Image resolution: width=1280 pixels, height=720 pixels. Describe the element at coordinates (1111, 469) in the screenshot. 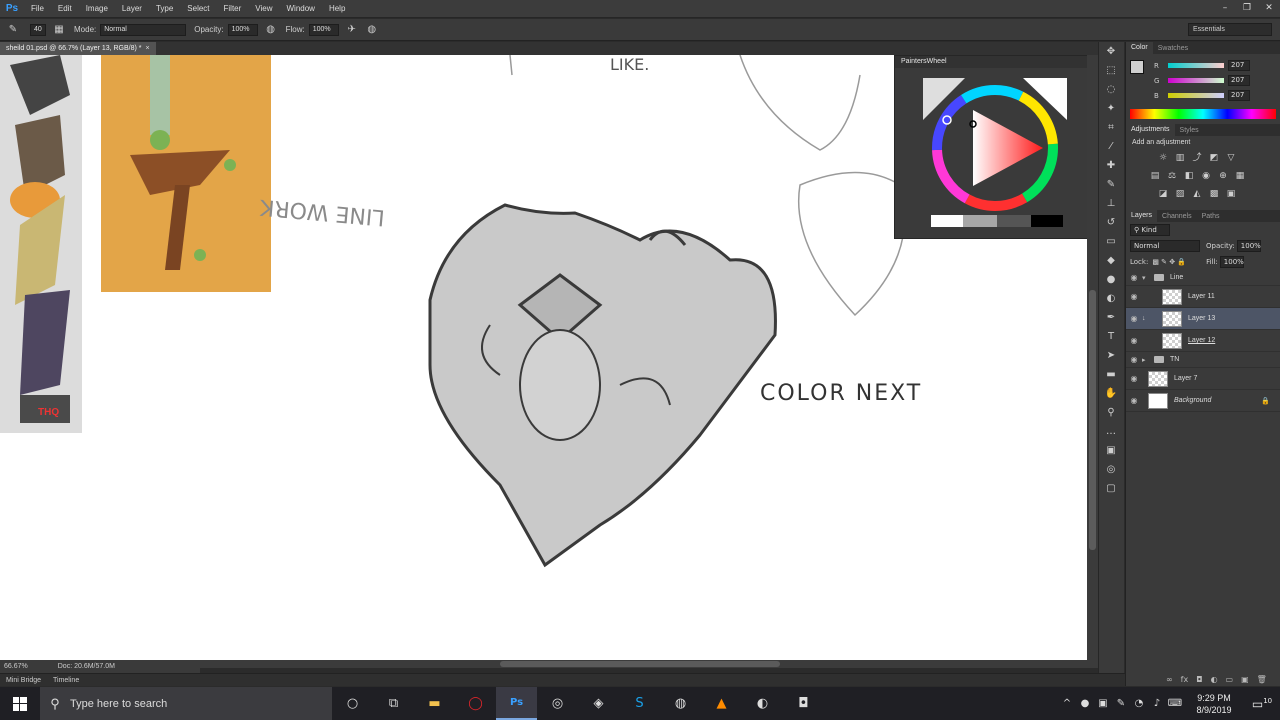

I see `quick-mask-icon: ◎` at that location.